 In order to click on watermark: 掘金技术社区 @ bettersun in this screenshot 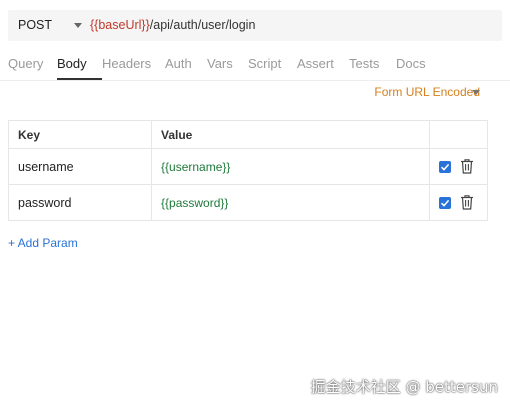, I will do `click(404, 387)`.